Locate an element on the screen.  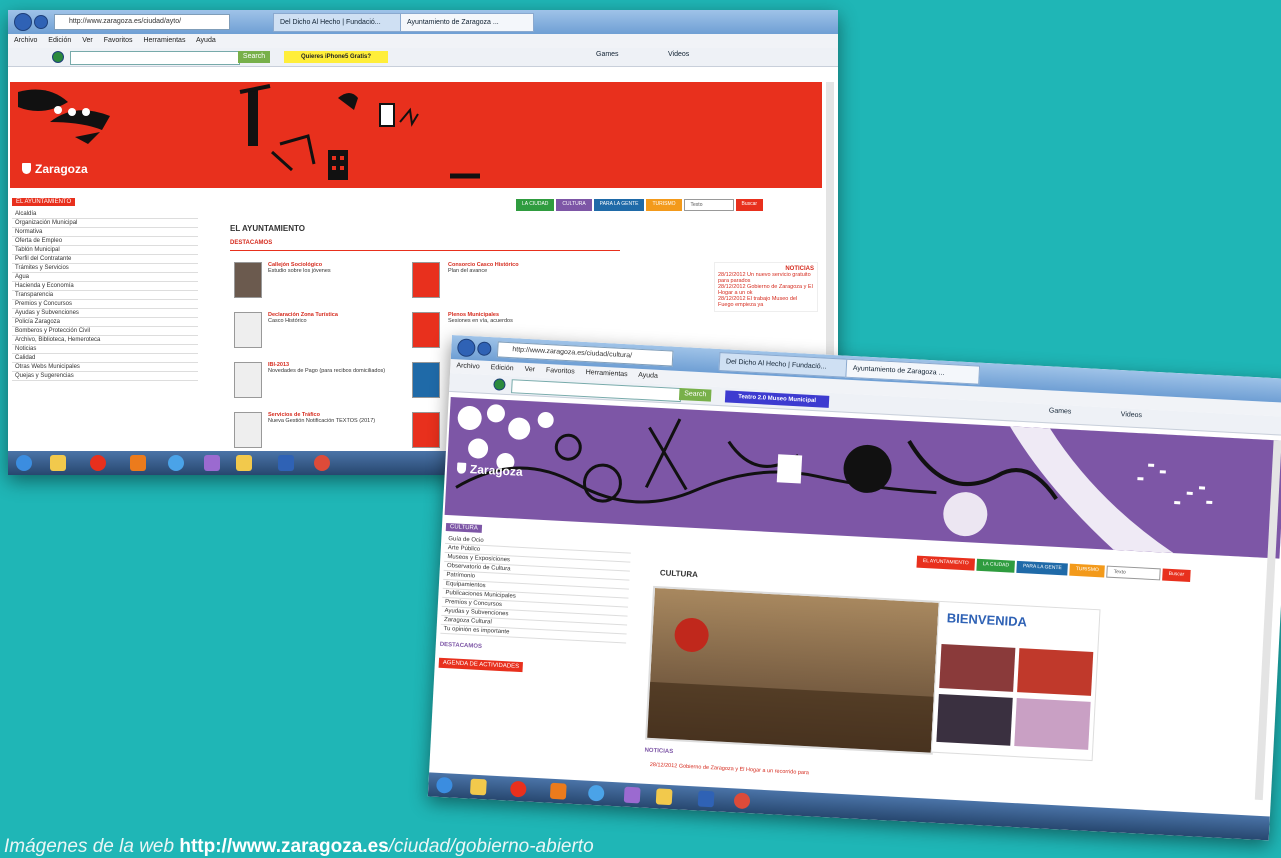
address-bar: http://www.zaragoza.es/ciudad/ayto/ is located at coordinates (142, 22).